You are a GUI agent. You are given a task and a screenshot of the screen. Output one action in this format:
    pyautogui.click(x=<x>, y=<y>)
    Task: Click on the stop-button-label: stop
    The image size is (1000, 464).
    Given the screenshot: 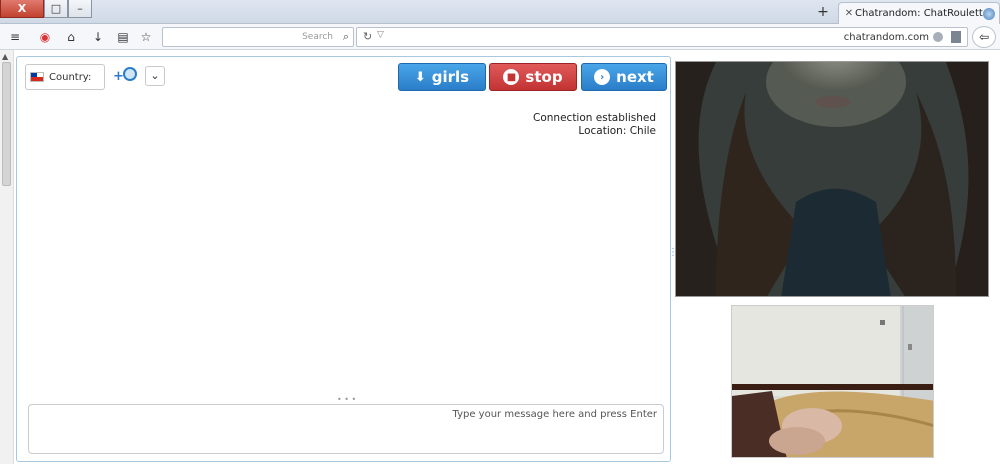 What is the action you would take?
    pyautogui.click(x=544, y=77)
    